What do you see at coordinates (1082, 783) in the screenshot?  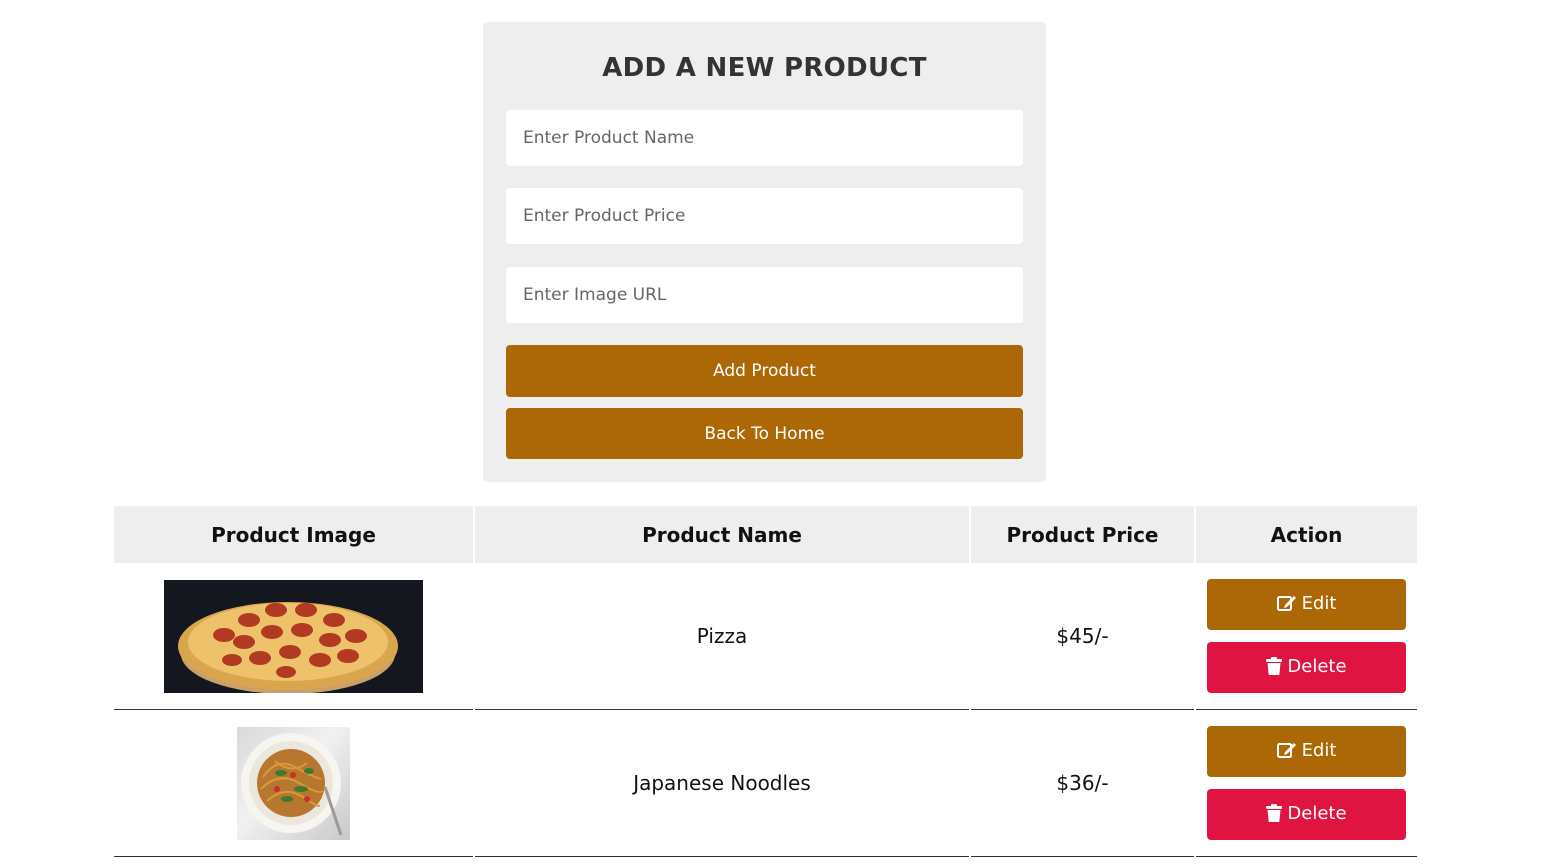 I see `product-price-cell: $36/-` at bounding box center [1082, 783].